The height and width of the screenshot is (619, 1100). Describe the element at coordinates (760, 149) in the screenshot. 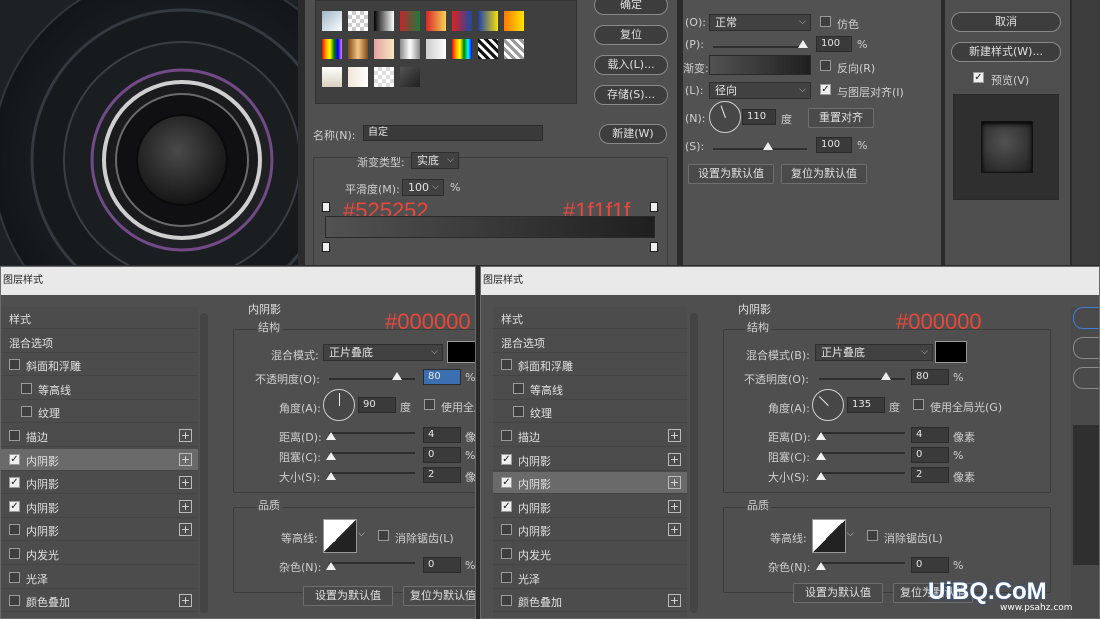

I see `scale-slider` at that location.